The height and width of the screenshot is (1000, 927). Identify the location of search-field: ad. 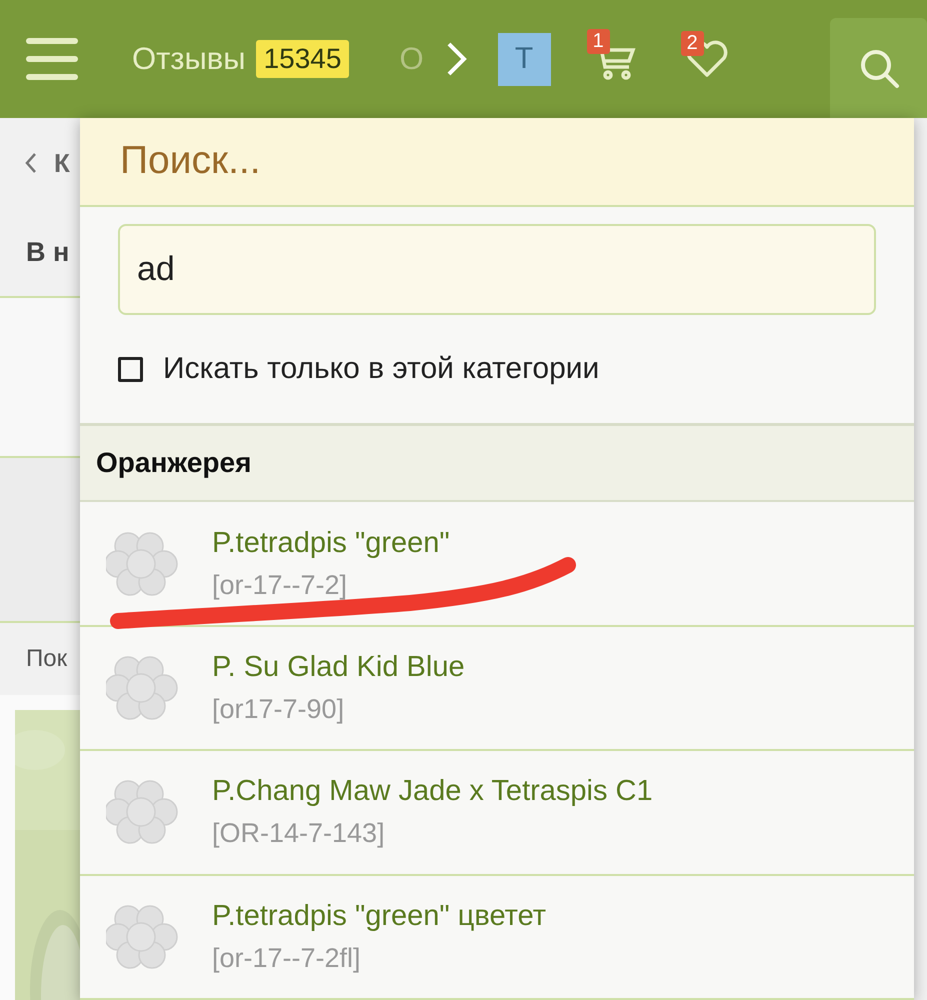
(497, 269).